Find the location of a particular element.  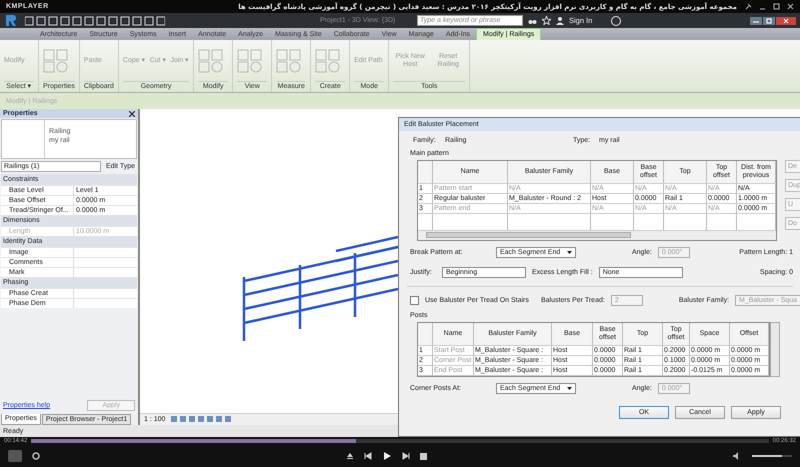

view-controls-icon is located at coordinates (201, 419).